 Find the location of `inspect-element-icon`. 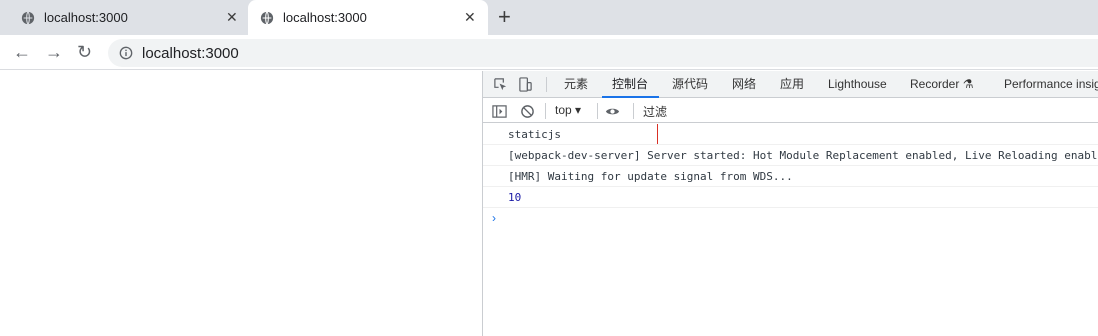

inspect-element-icon is located at coordinates (500, 84).